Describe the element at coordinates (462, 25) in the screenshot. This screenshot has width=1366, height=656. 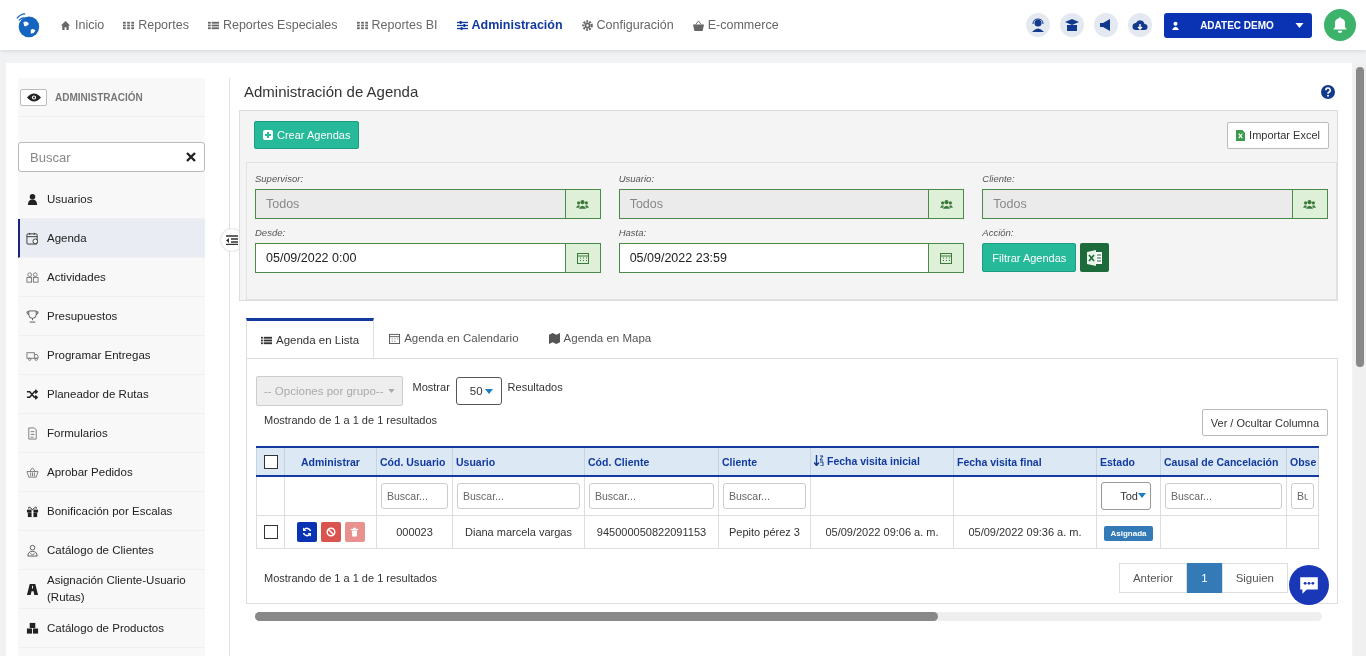
I see `sliders-icon` at that location.